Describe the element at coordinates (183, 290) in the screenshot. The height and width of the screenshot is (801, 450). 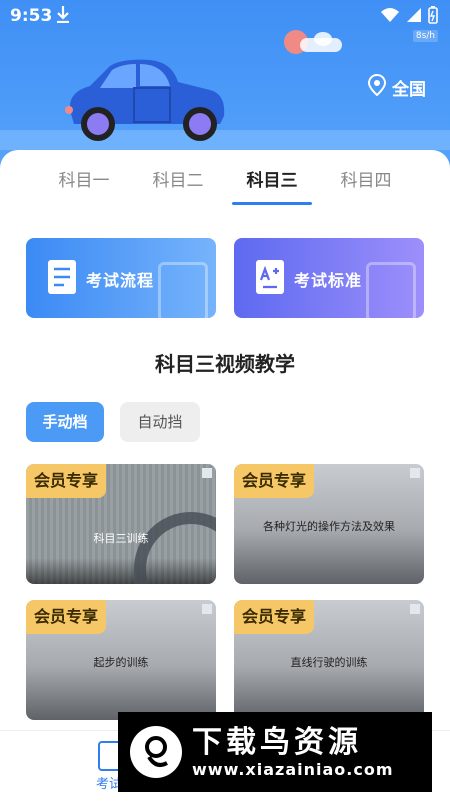
I see `checklist-watermark-icon` at that location.